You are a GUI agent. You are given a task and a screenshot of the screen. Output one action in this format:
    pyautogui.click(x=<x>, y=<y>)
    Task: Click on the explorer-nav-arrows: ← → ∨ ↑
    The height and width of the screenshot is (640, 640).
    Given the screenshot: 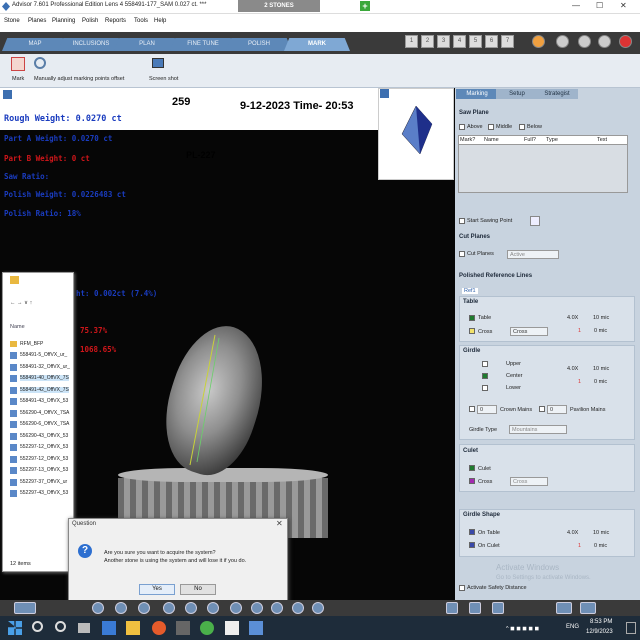 What is the action you would take?
    pyautogui.click(x=21, y=303)
    